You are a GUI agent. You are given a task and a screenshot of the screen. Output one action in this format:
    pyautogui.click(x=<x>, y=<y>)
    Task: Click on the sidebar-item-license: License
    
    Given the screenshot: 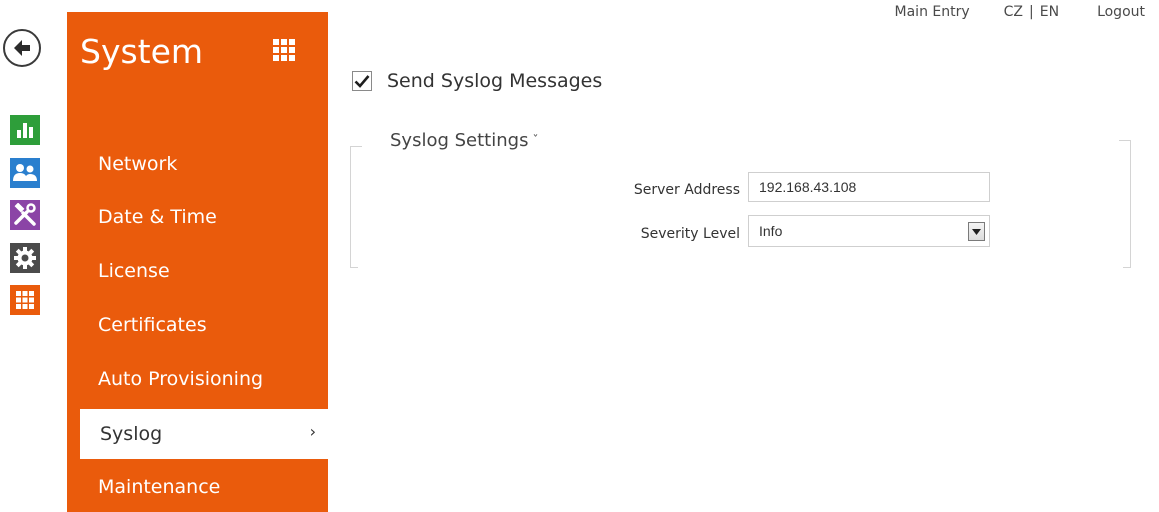 What is the action you would take?
    pyautogui.click(x=204, y=271)
    